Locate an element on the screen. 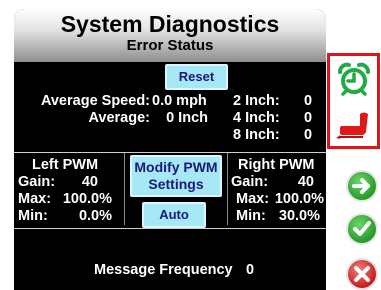  average-speed-label: Average Speed: is located at coordinates (95, 101).